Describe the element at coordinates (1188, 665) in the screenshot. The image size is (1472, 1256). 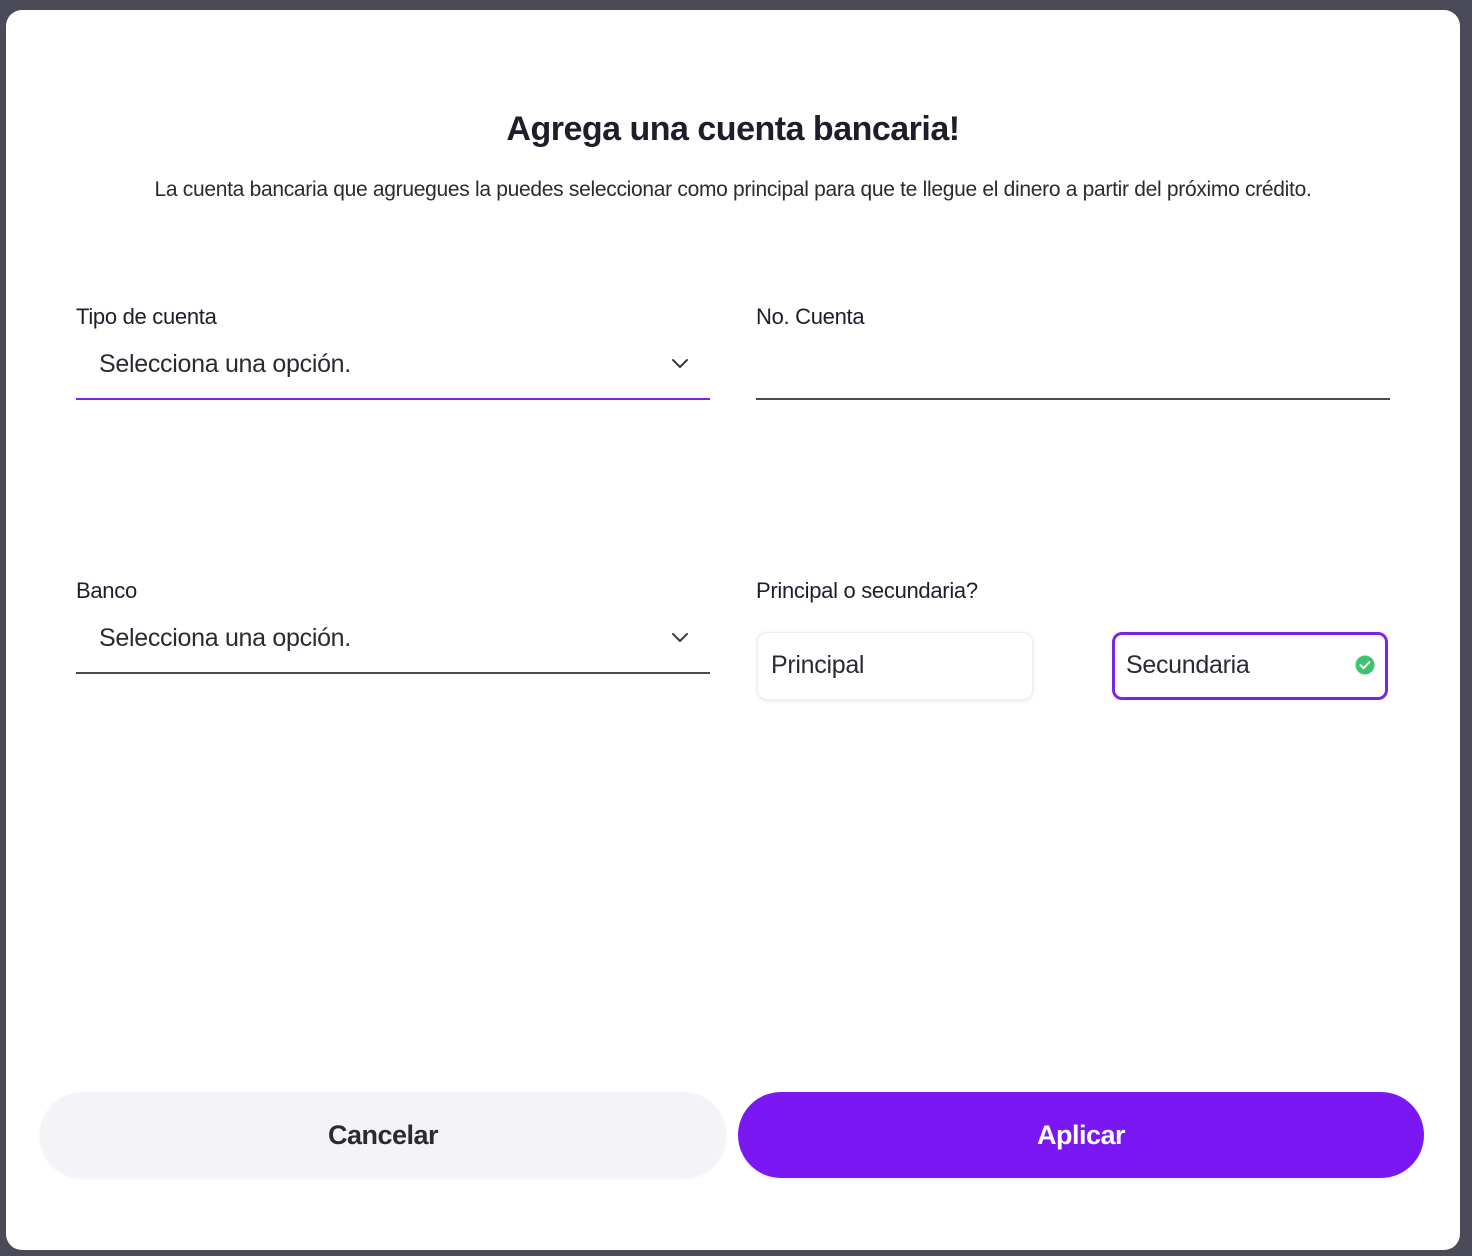
I see `priority-option-label: Secundaria` at that location.